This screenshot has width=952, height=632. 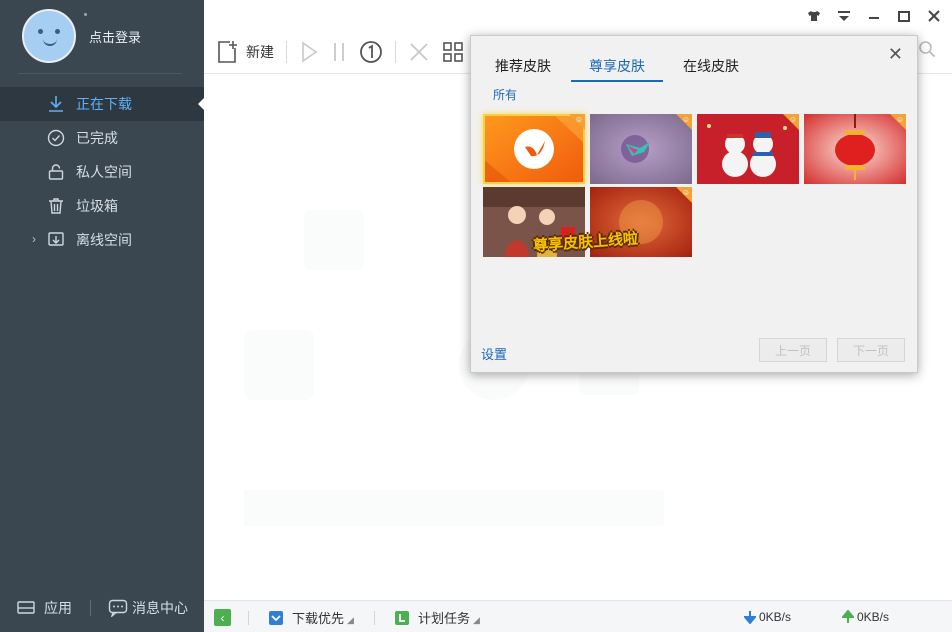 I want to click on sidebar-item-label: 私人空间, so click(x=104, y=172).